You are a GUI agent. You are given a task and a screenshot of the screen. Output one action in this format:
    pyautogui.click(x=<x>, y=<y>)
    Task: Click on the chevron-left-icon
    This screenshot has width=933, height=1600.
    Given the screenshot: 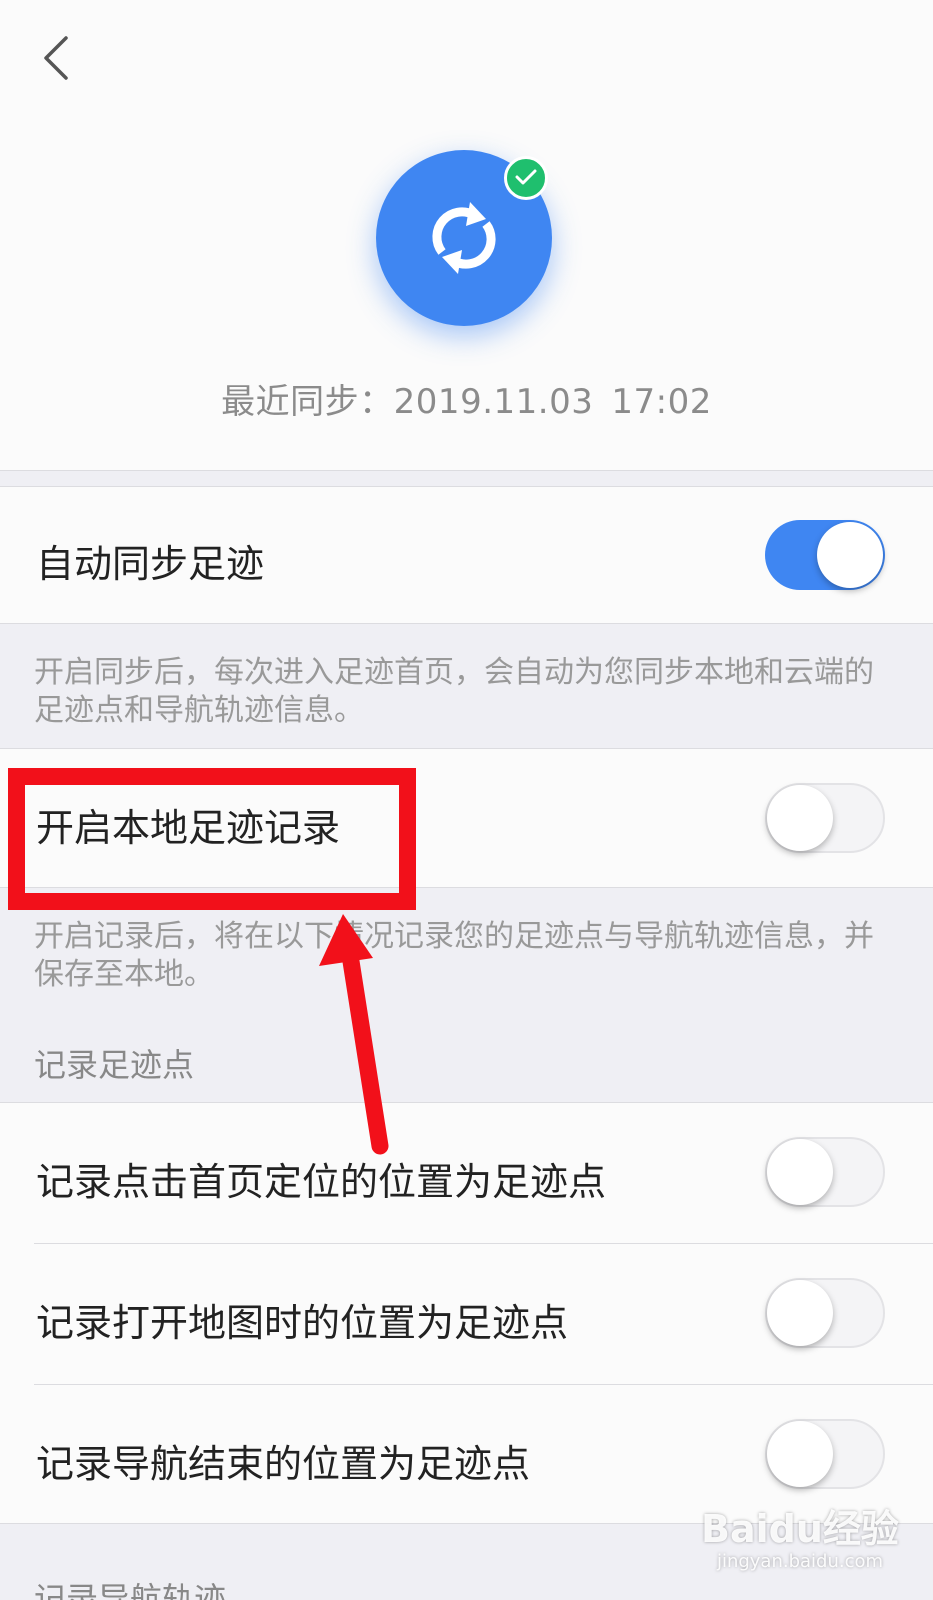 What is the action you would take?
    pyautogui.click(x=56, y=58)
    